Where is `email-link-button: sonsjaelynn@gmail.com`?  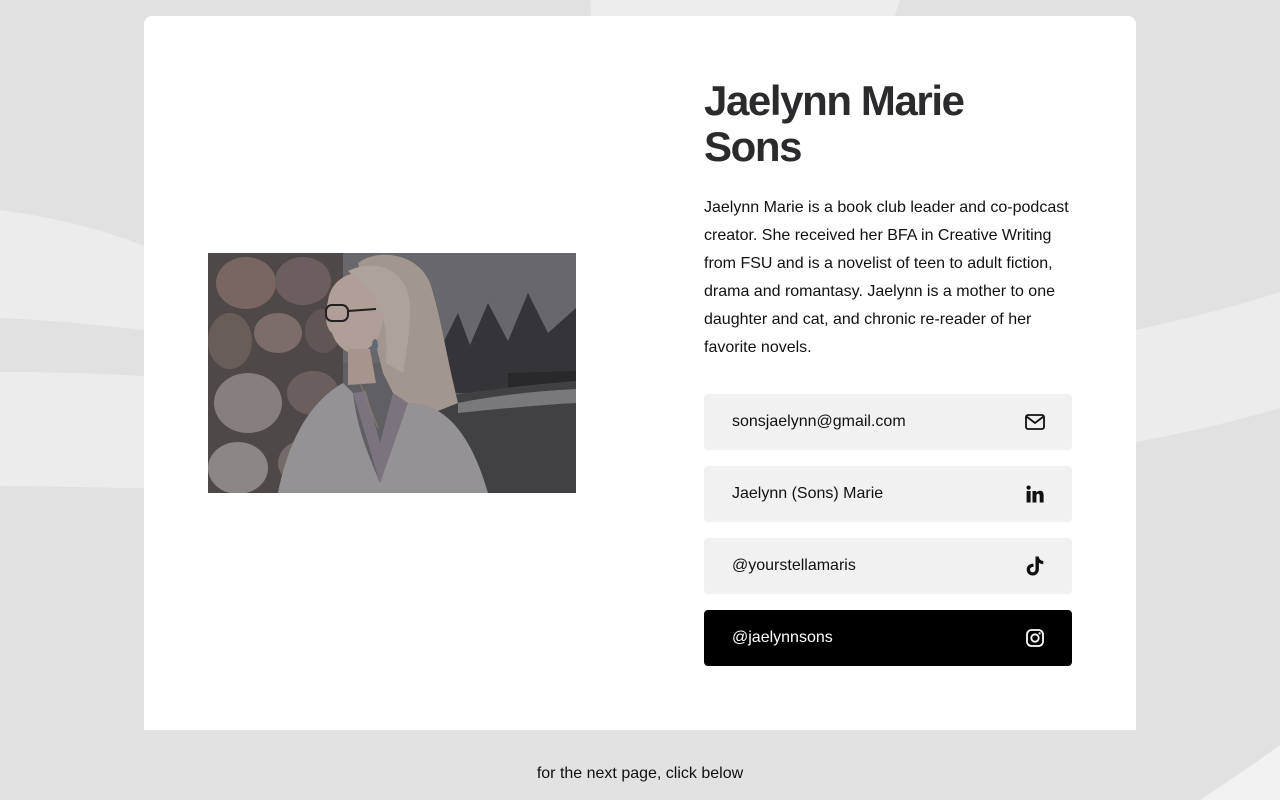
email-link-button: sonsjaelynn@gmail.com is located at coordinates (888, 422).